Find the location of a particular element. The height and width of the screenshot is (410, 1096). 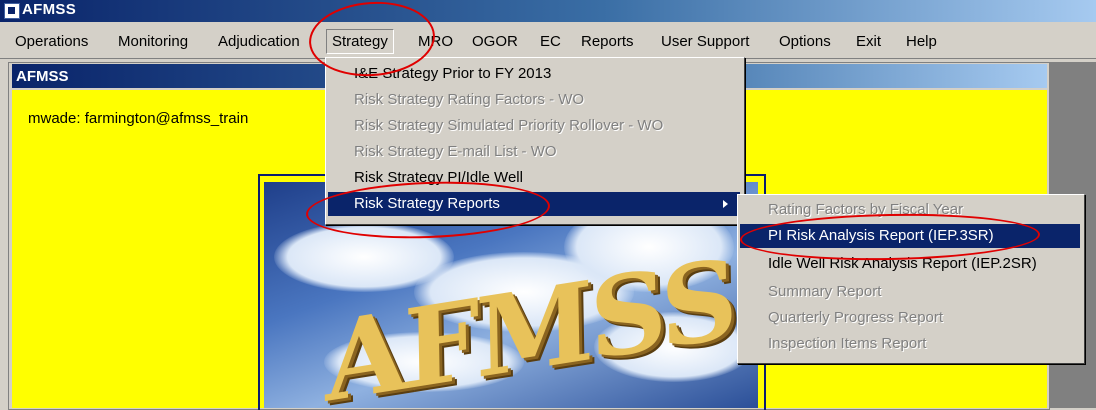

menu-monitoring: Monitoring is located at coordinates (153, 41).